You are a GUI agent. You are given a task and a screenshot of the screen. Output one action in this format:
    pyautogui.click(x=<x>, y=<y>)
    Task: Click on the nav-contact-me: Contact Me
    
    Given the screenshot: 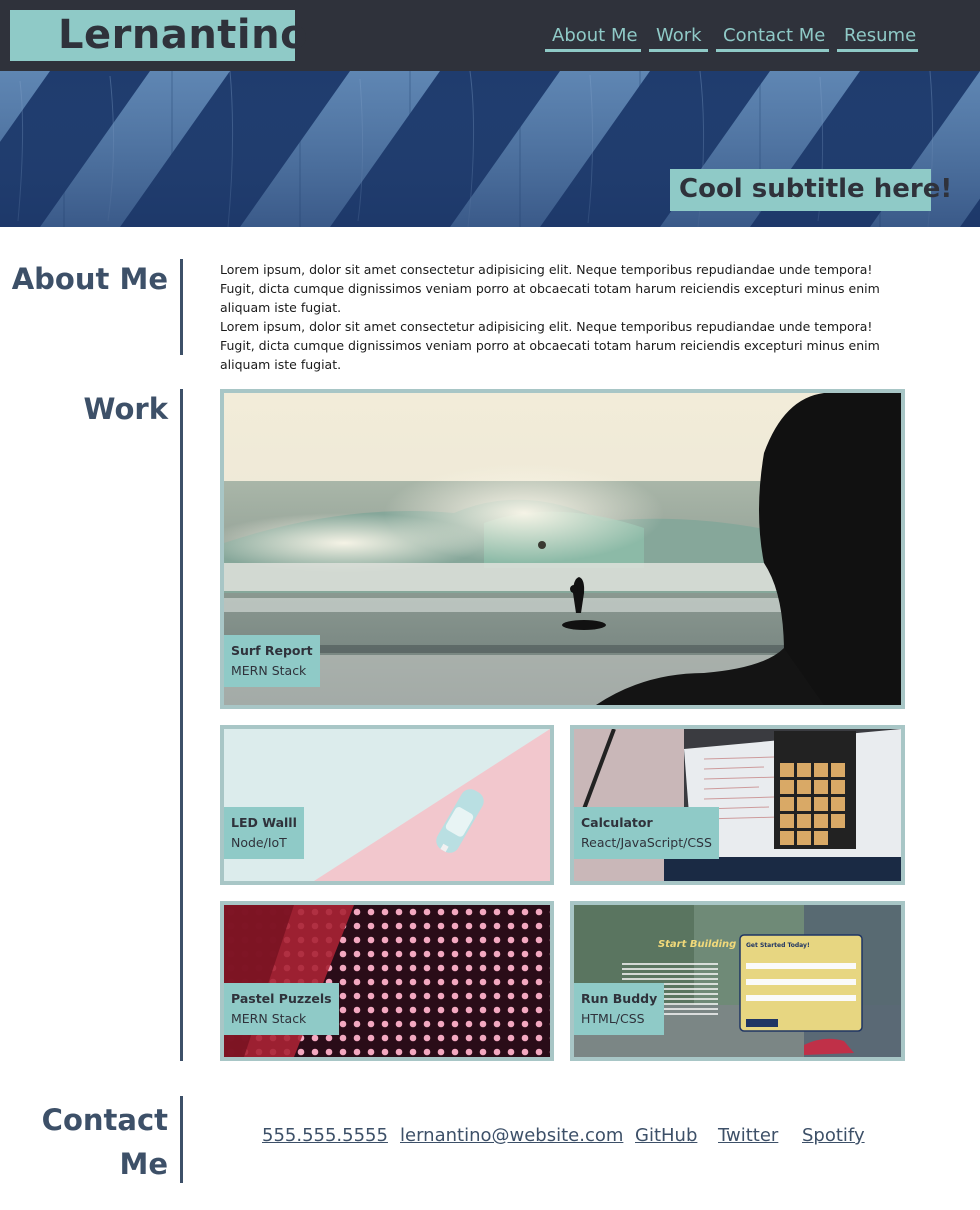 What is the action you would take?
    pyautogui.click(x=772, y=36)
    